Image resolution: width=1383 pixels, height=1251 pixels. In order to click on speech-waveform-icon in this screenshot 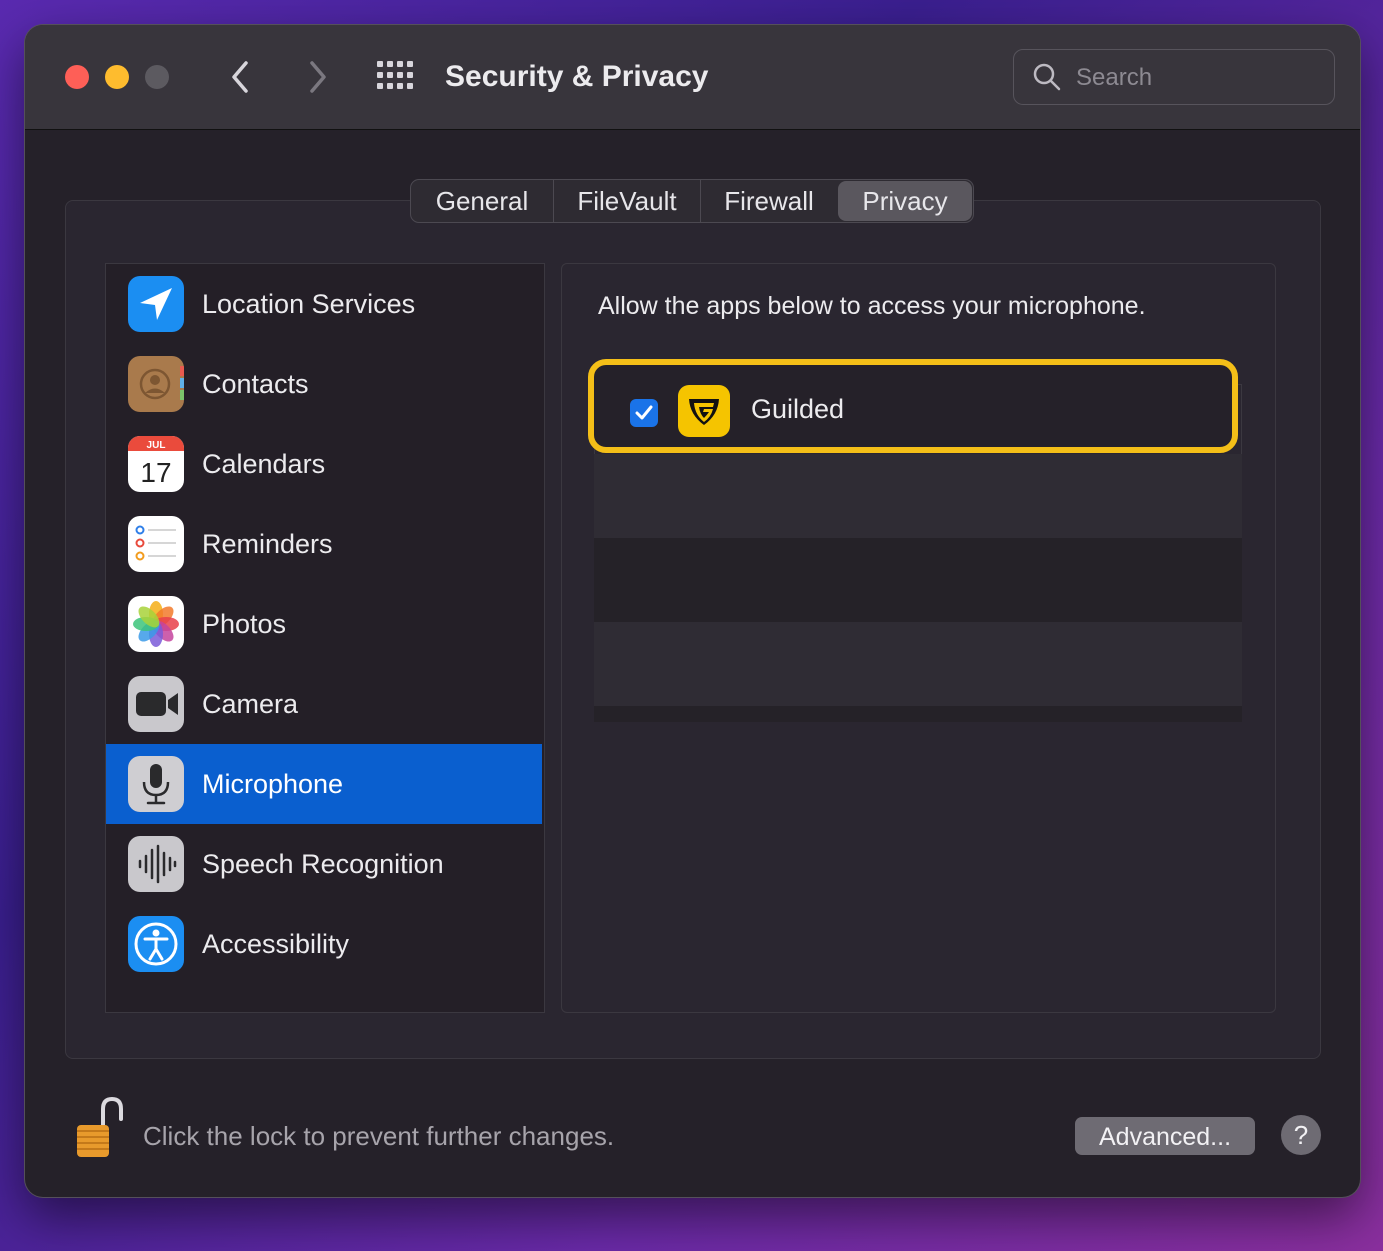, I will do `click(156, 864)`.